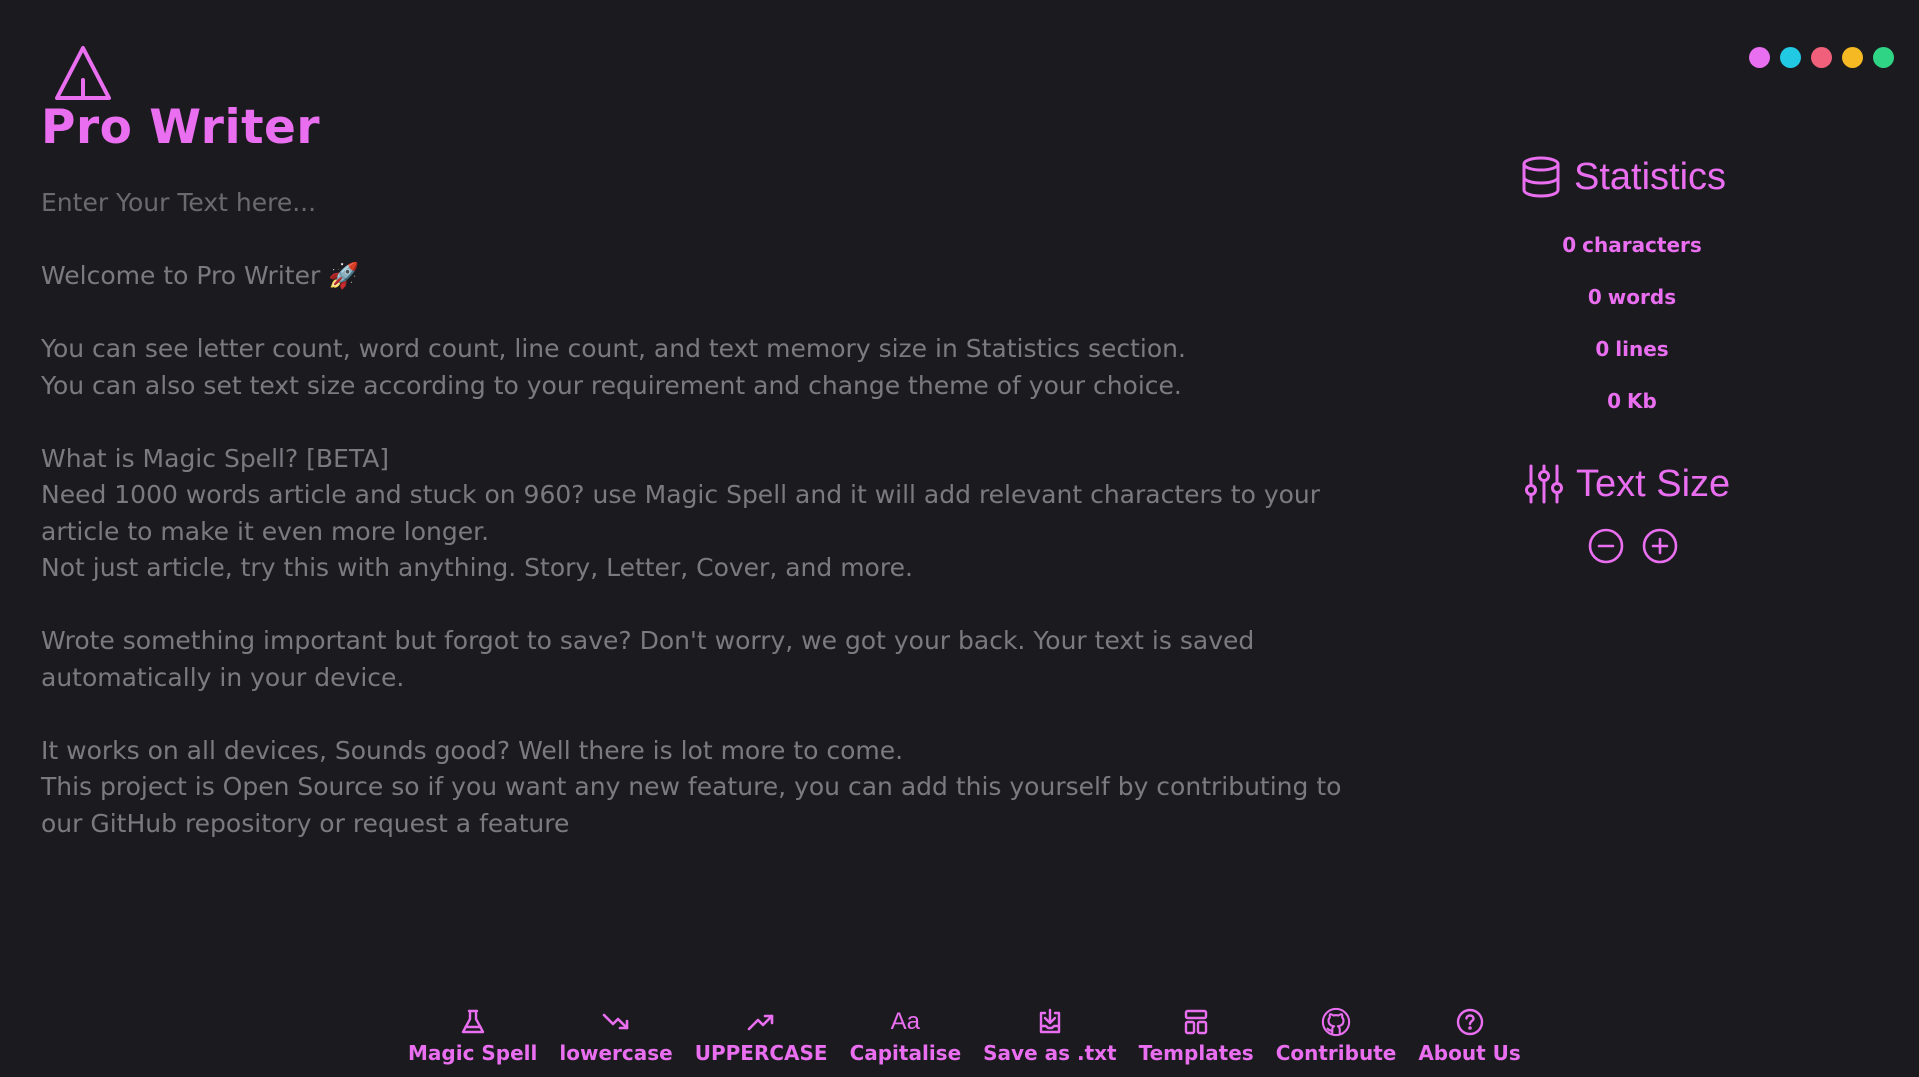  What do you see at coordinates (616, 1036) in the screenshot?
I see `lowercase-button: lowercase` at bounding box center [616, 1036].